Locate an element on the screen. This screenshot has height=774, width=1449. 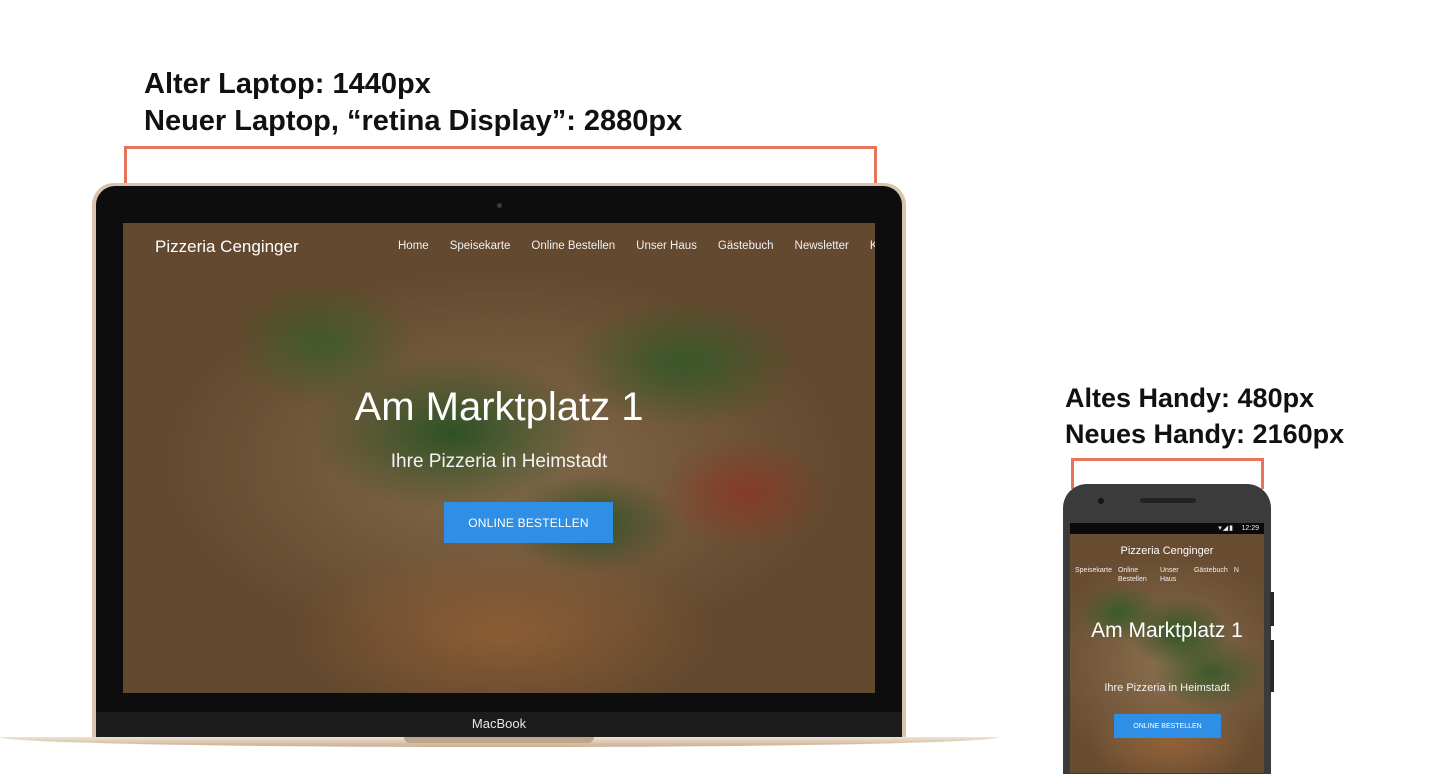
laptop-caption-new: Neuer Laptop, “retina Display”: 2880px is located at coordinates (413, 121).